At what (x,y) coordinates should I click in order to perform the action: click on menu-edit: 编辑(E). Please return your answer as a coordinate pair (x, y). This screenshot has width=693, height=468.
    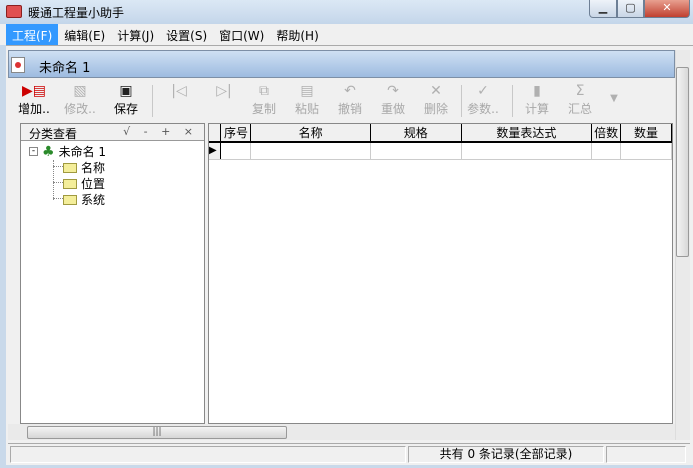
    Looking at the image, I should click on (84, 34).